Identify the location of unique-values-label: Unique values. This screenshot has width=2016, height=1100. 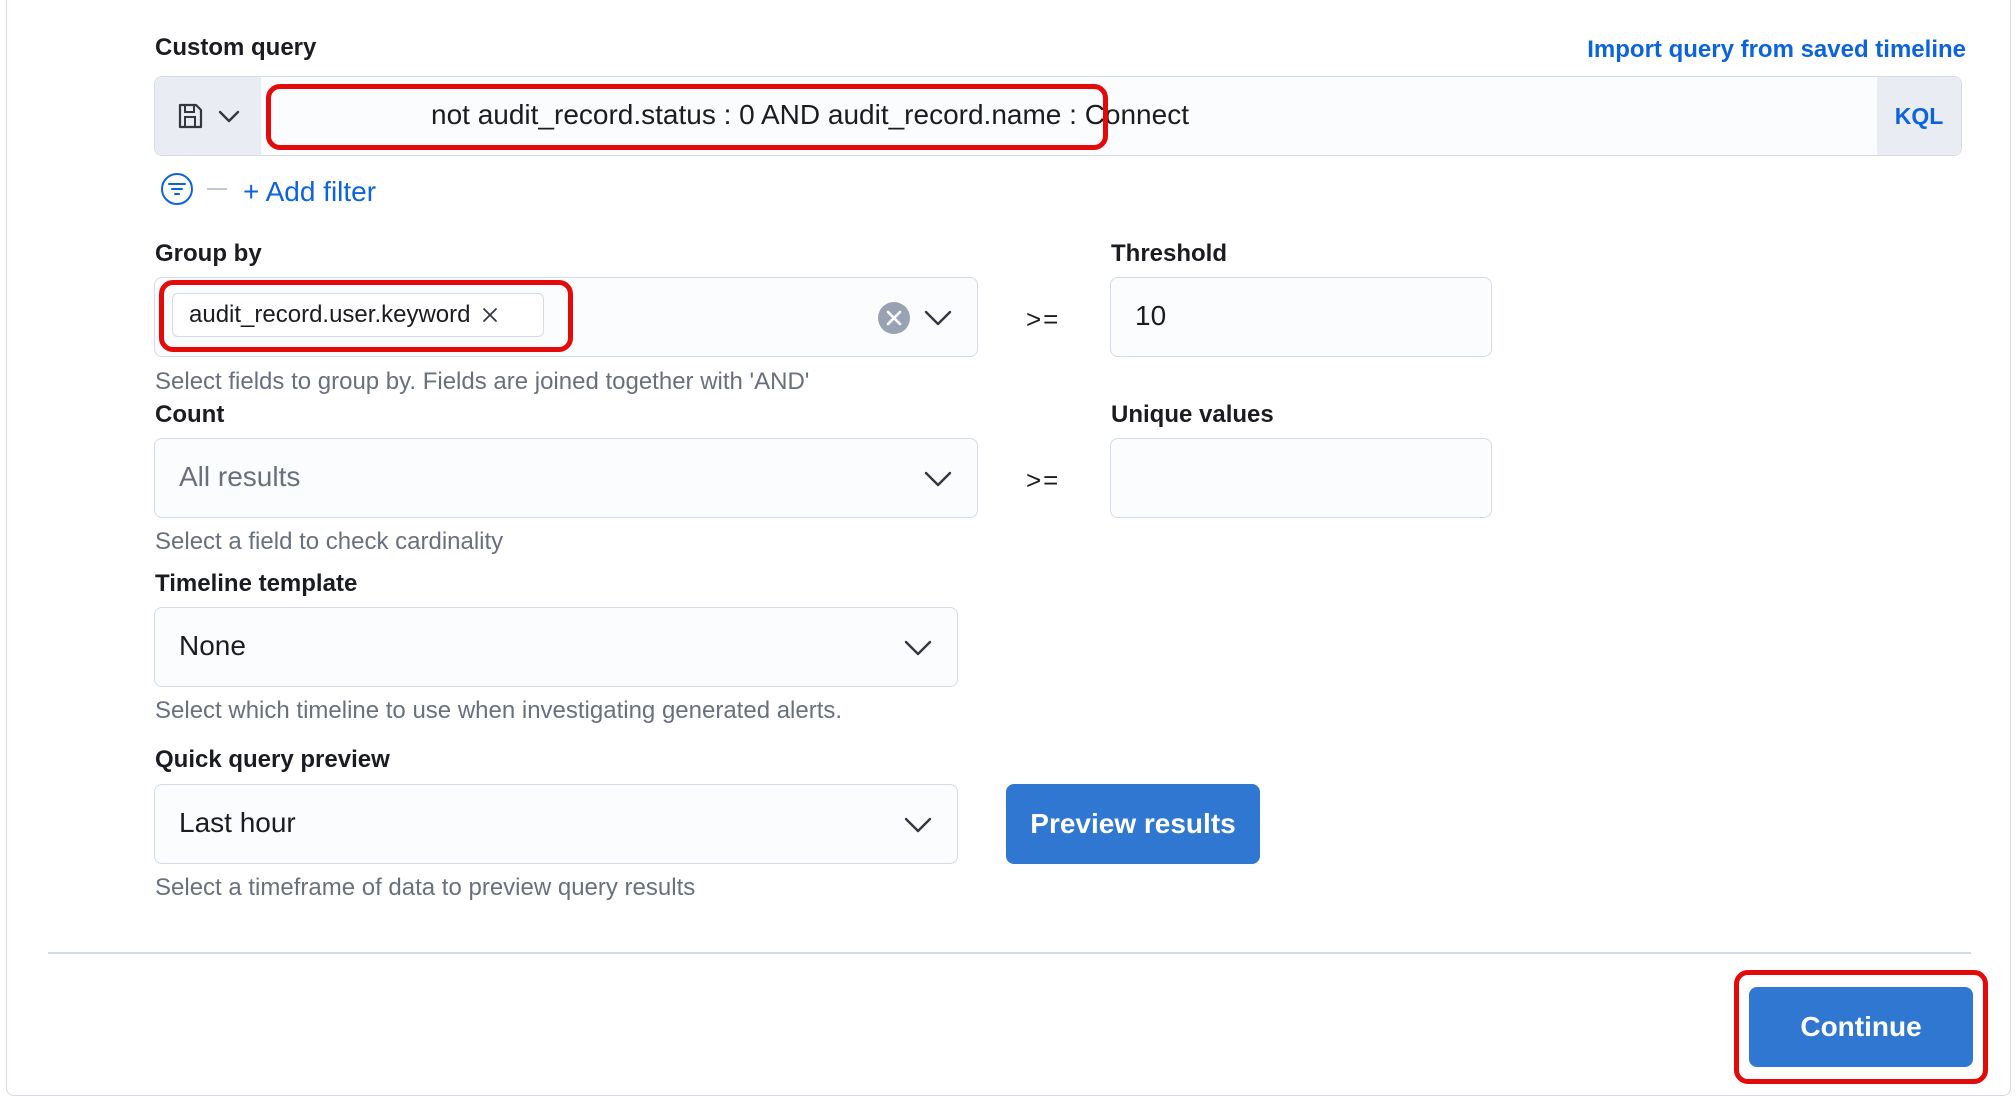
(1192, 414).